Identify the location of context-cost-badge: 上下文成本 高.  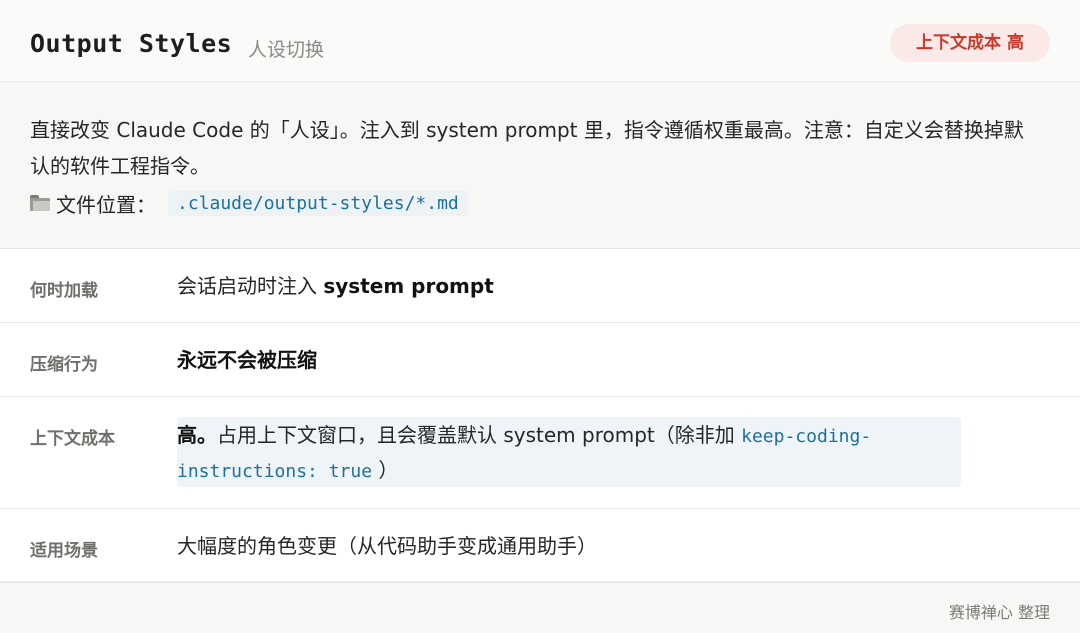
(970, 43).